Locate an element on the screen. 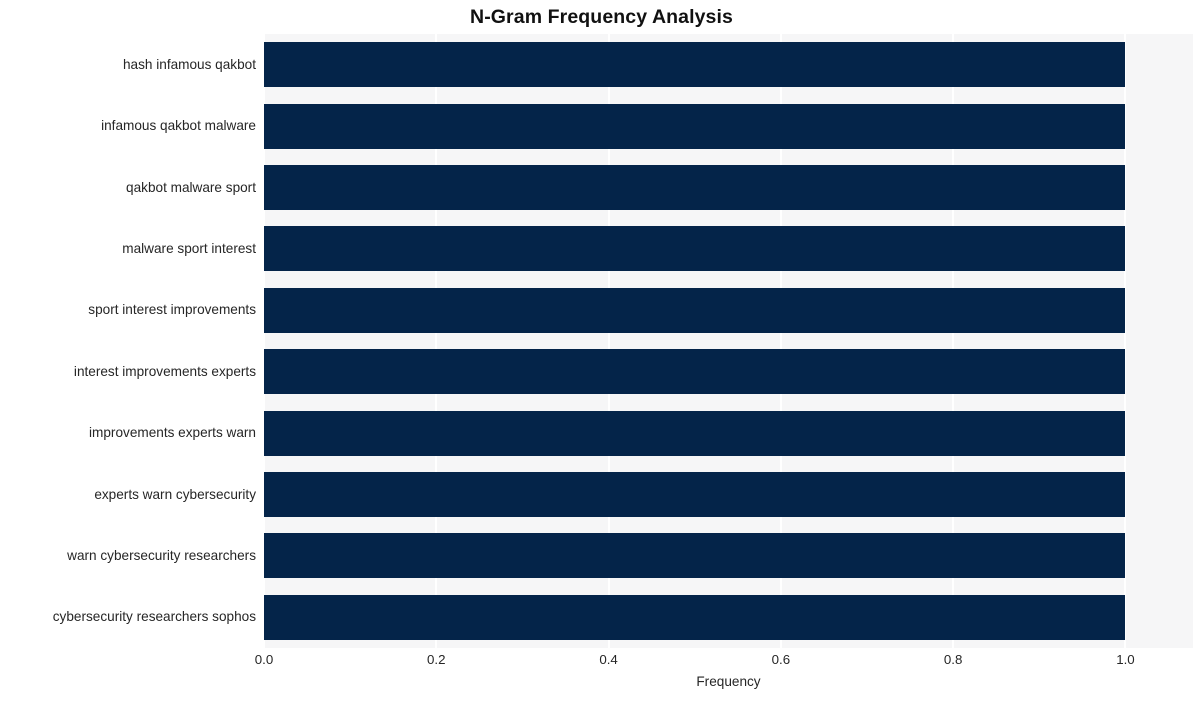 The image size is (1203, 701). x-tick-label: 0.6 is located at coordinates (781, 659).